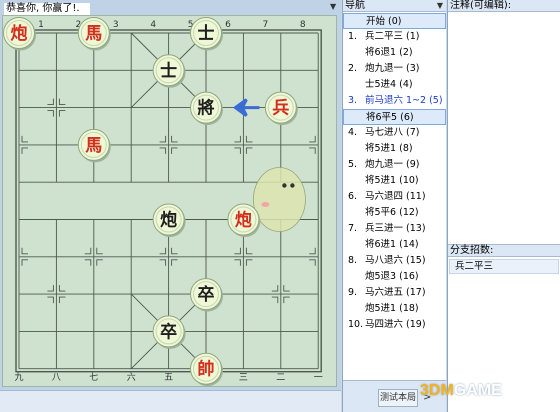 The height and width of the screenshot is (412, 560). Describe the element at coordinates (394, 6) in the screenshot. I see `navigation-header: 导航 ▼` at that location.